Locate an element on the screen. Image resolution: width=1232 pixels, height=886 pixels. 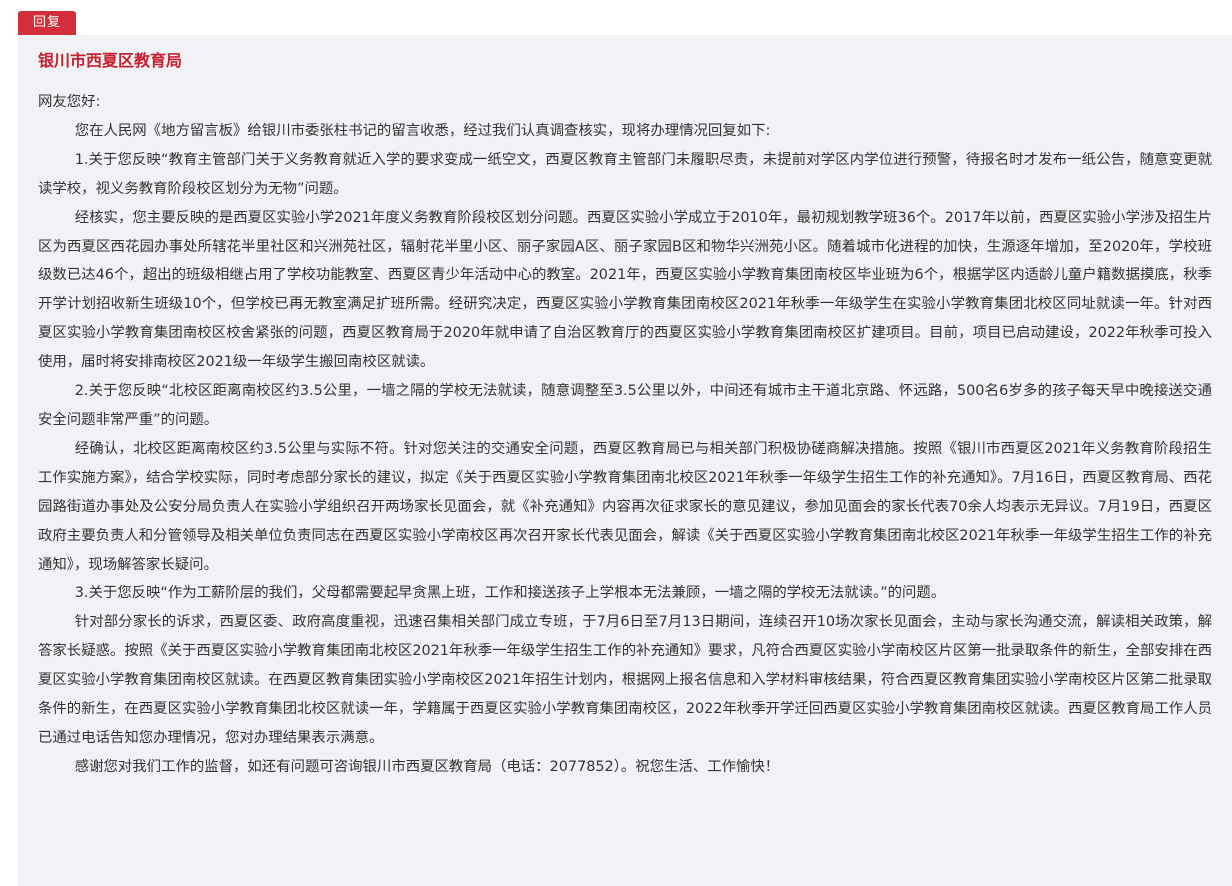
greeting-text: 网友您好: is located at coordinates (69, 102).